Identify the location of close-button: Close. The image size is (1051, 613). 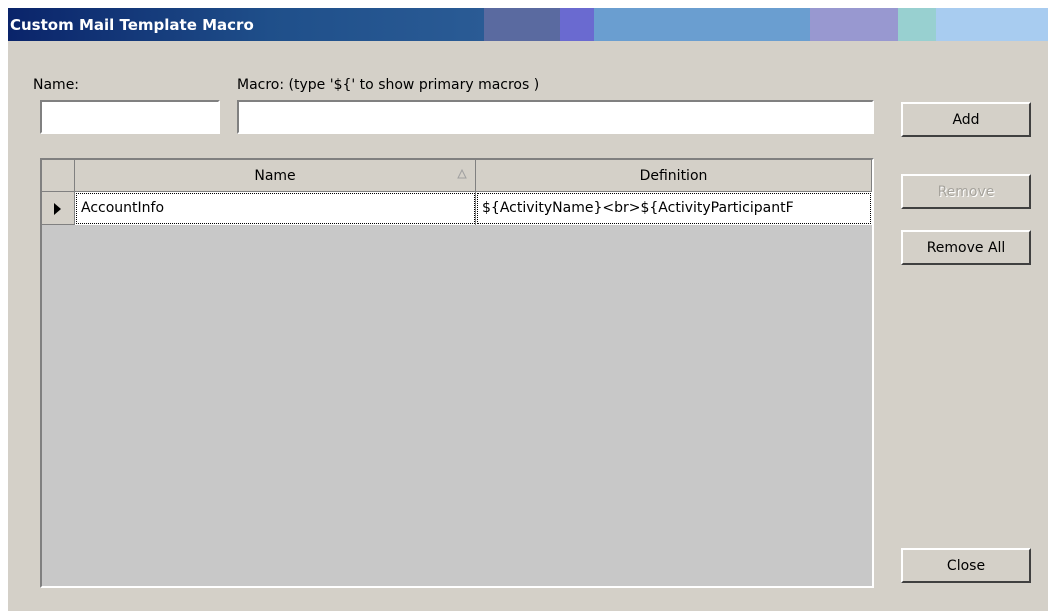
(966, 565).